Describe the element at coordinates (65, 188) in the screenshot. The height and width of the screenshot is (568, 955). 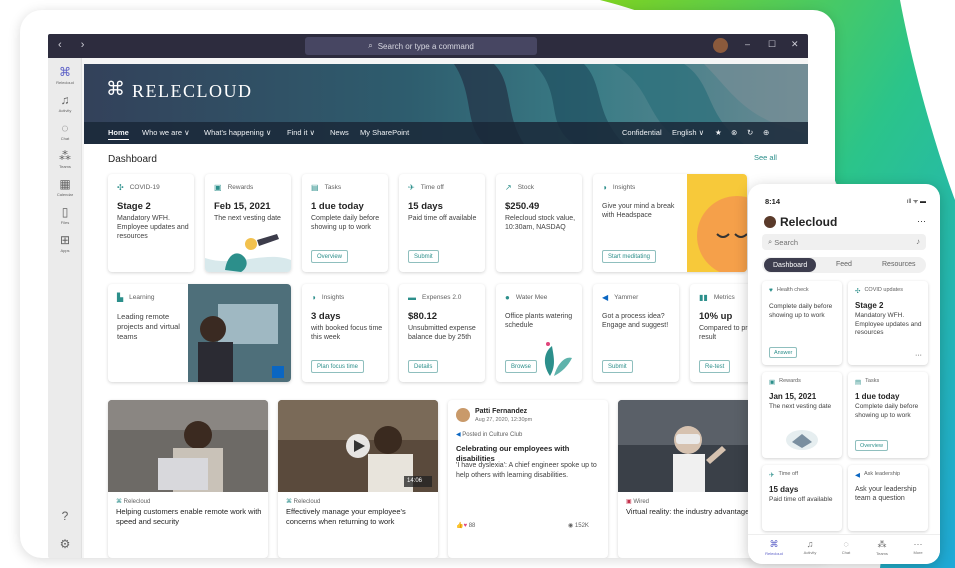
I see `rail-item-calendar: ▦ Calendar` at that location.